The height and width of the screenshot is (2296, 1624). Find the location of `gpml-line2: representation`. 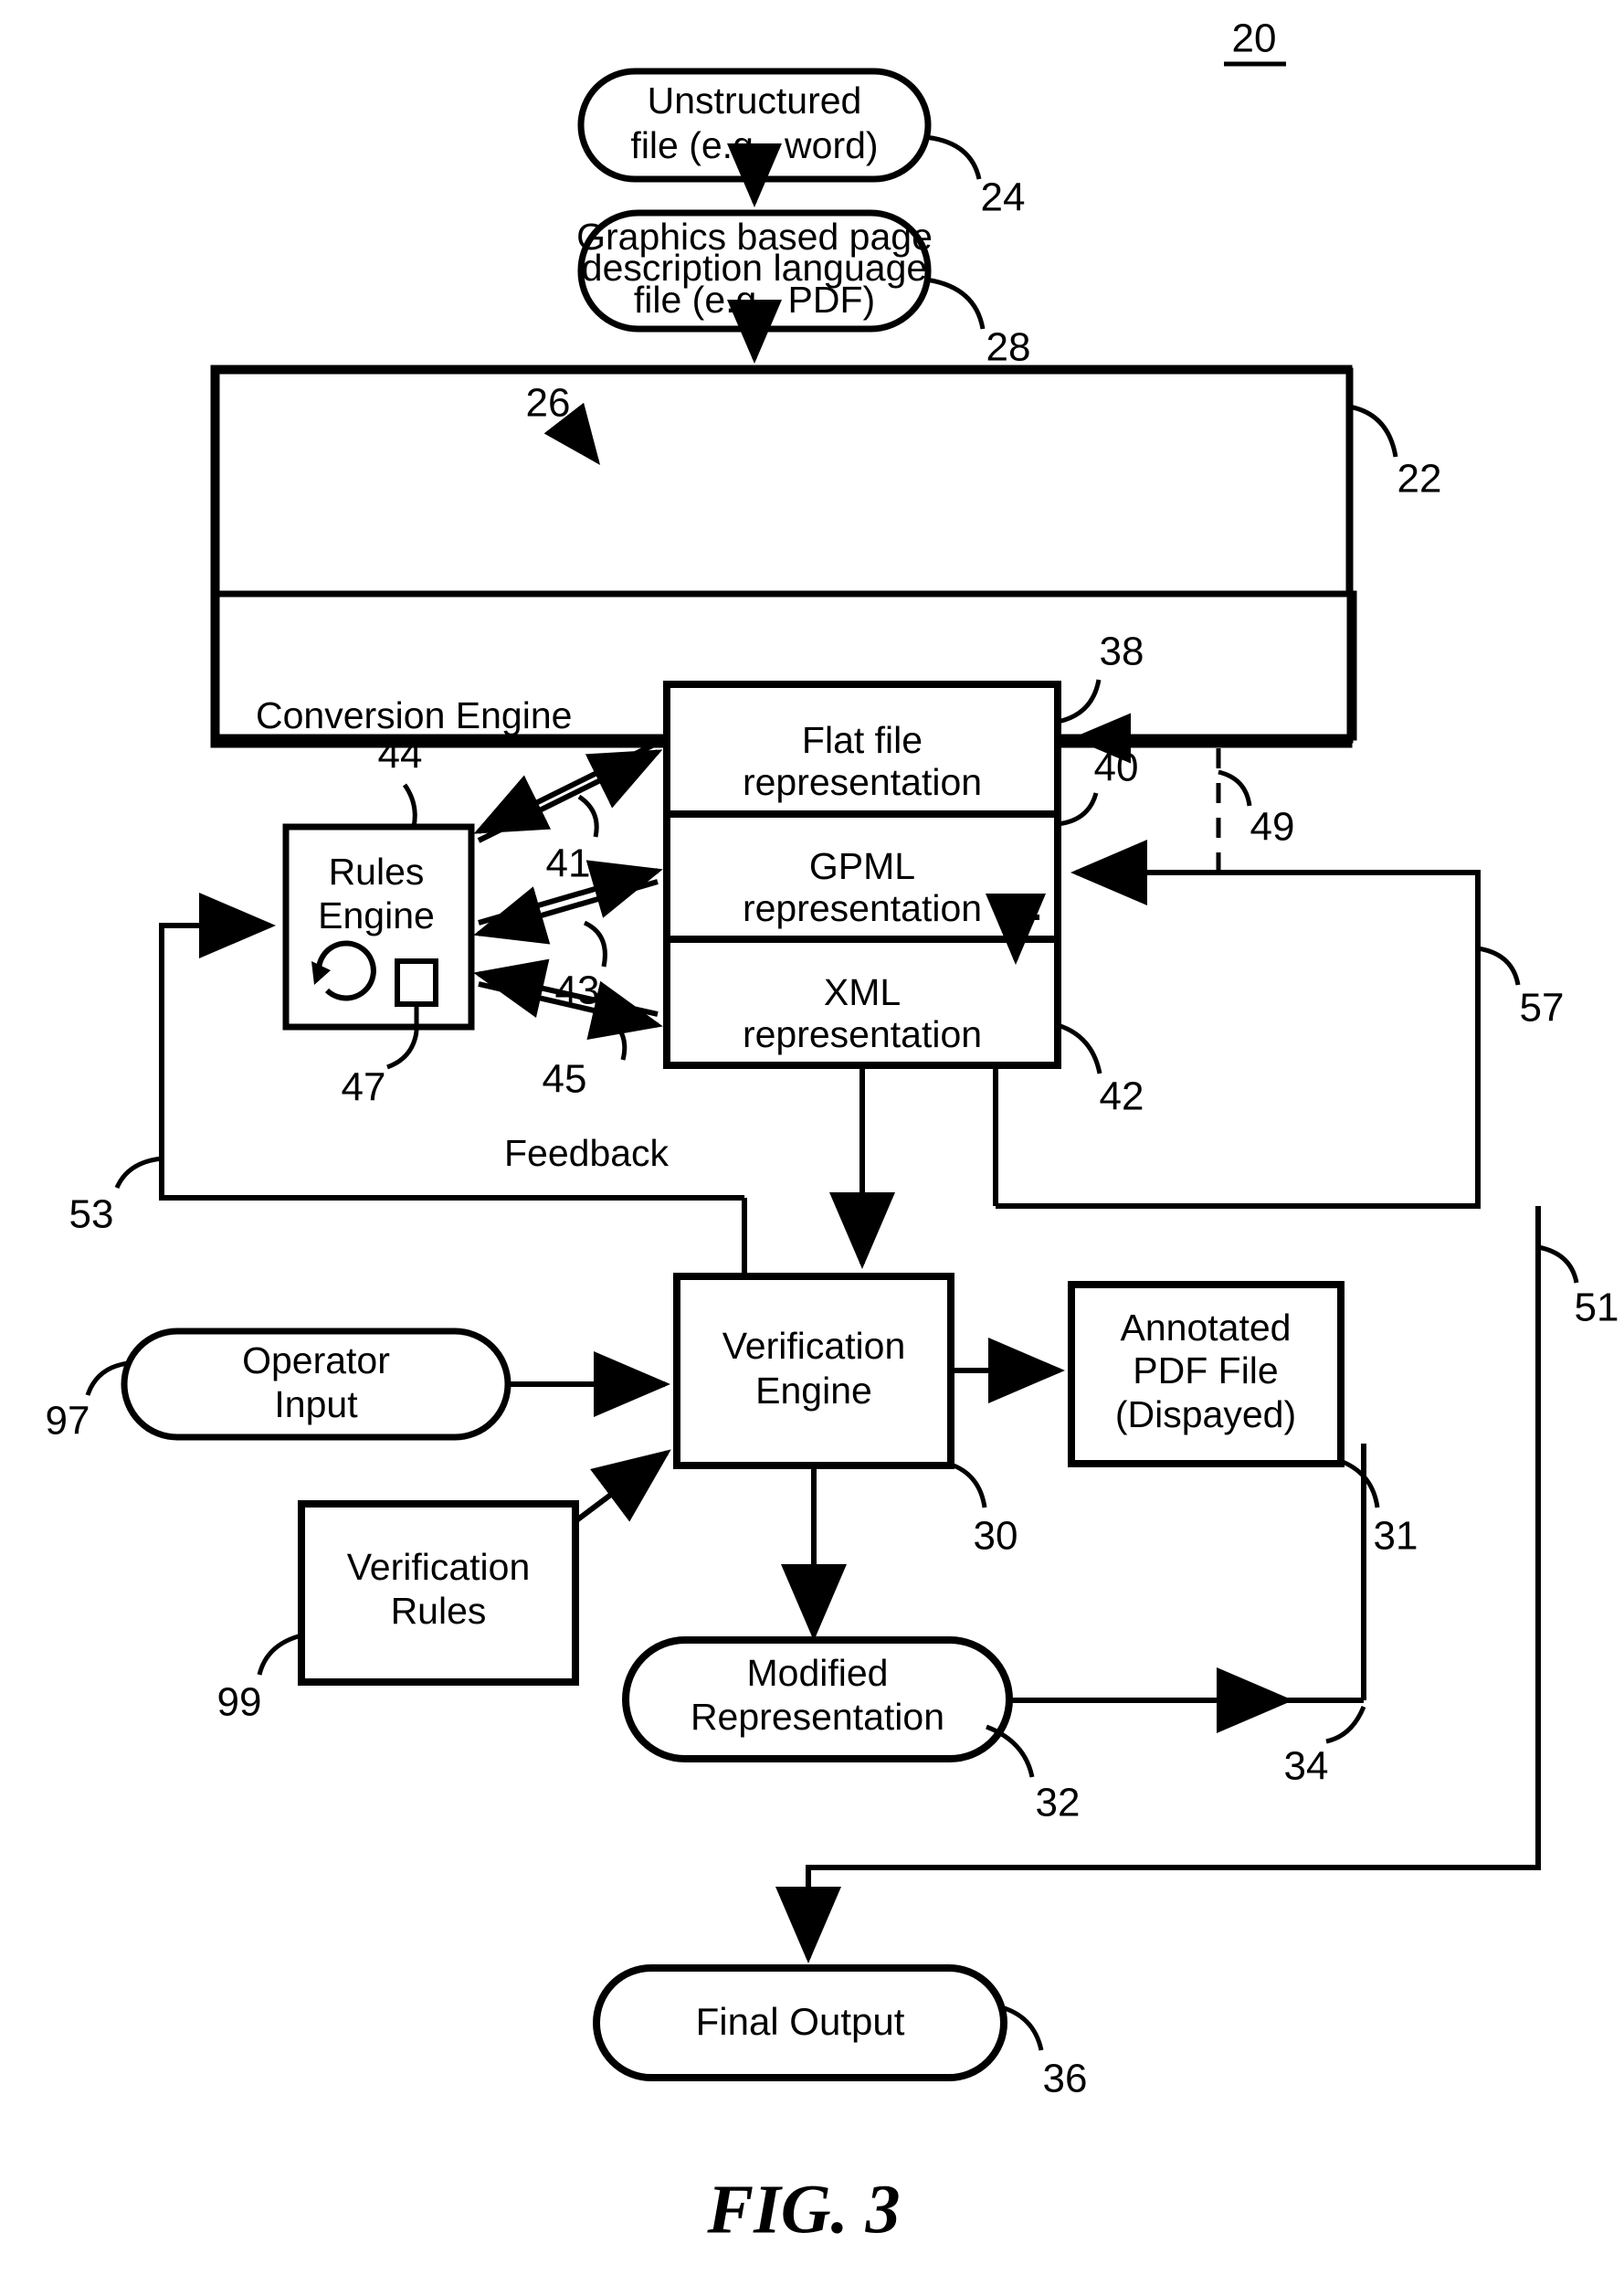

gpml-line2: representation is located at coordinates (862, 908).